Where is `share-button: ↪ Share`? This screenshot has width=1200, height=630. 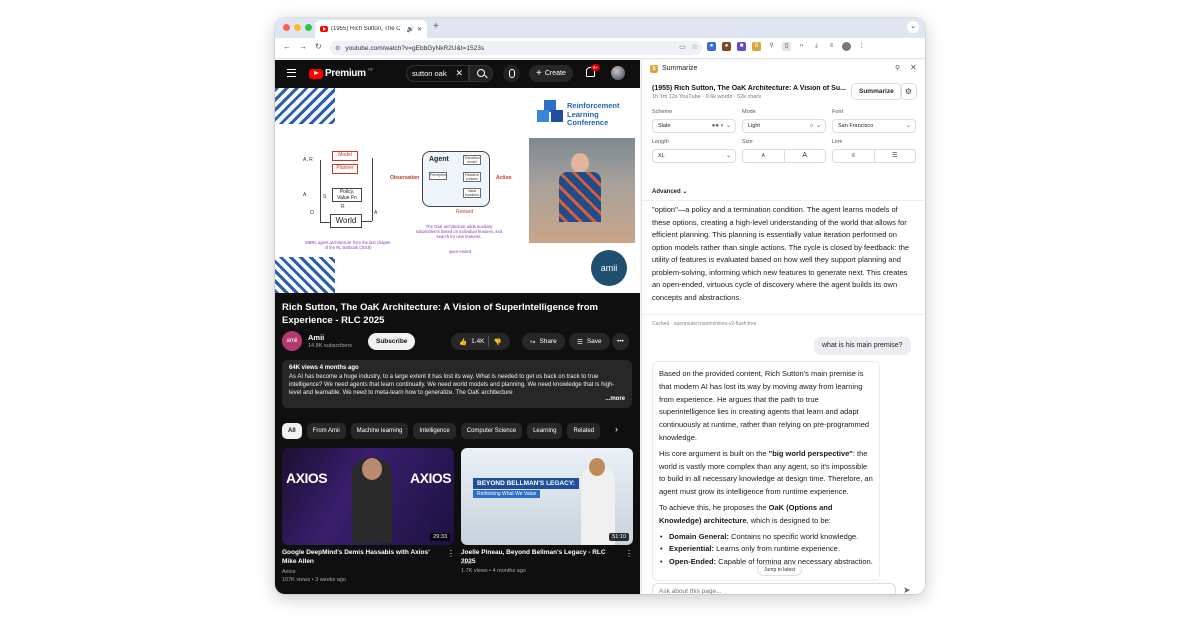
share-button: ↪ Share is located at coordinates (543, 341).